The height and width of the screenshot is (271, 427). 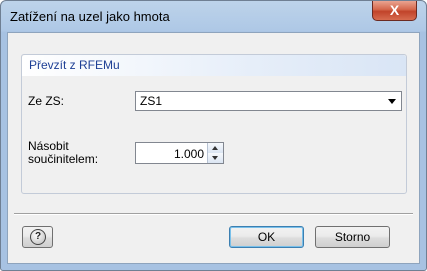 I want to click on from-lc-label: Ze ZS:, so click(x=46, y=101).